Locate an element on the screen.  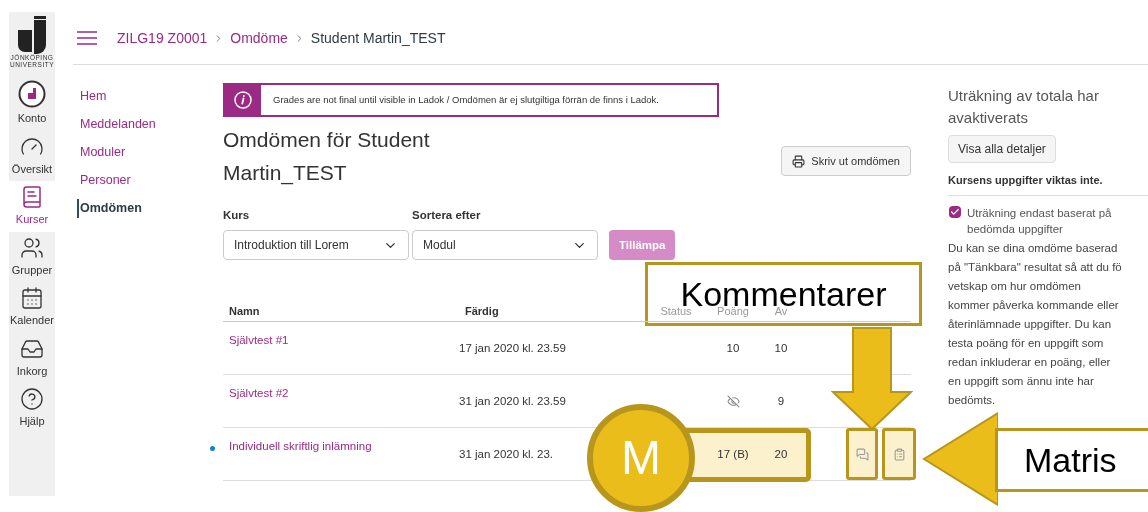
menu-icon is located at coordinates (87, 38).